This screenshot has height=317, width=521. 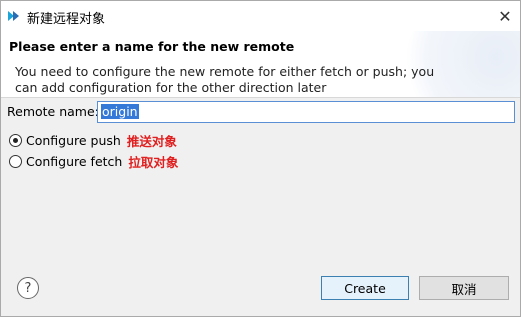 What do you see at coordinates (53, 111) in the screenshot?
I see `remote-name-label: Remote name:` at bounding box center [53, 111].